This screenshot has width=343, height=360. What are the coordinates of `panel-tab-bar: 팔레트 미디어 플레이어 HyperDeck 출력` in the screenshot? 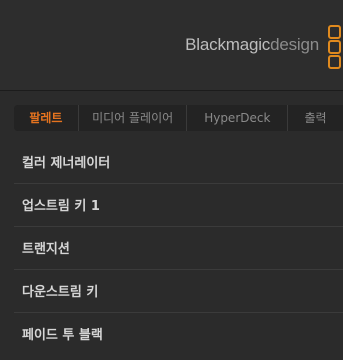 It's located at (178, 118).